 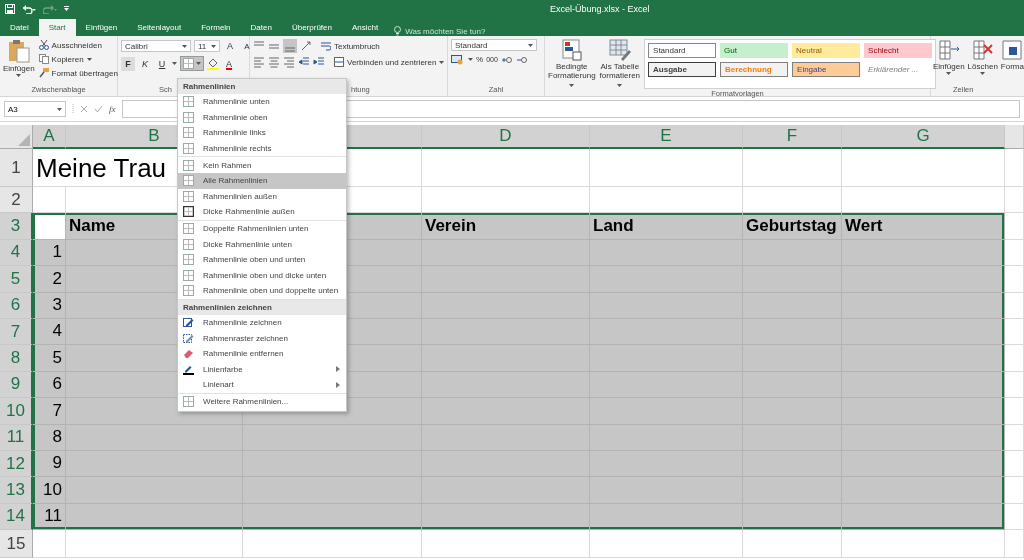 What do you see at coordinates (50, 9) in the screenshot?
I see `redo-icon` at bounding box center [50, 9].